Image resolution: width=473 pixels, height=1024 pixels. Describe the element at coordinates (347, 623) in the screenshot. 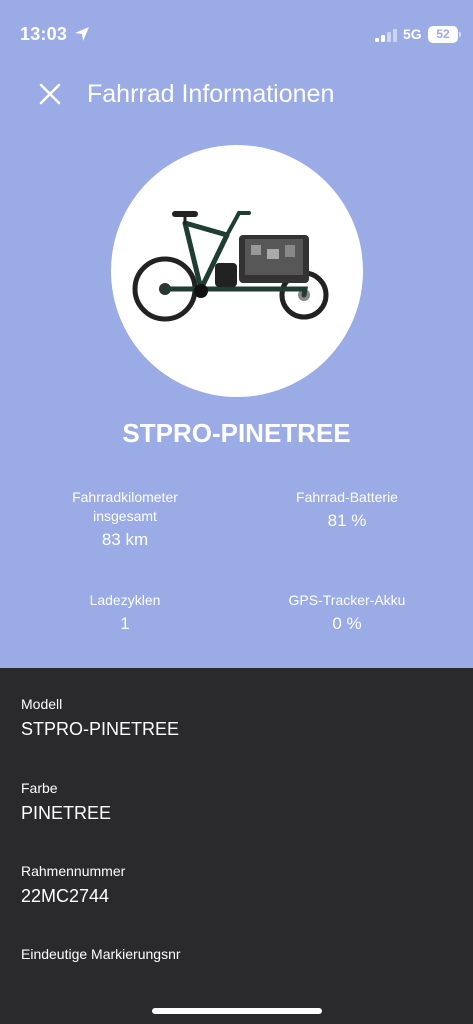

I see `stat-gps-value: 0 %` at that location.